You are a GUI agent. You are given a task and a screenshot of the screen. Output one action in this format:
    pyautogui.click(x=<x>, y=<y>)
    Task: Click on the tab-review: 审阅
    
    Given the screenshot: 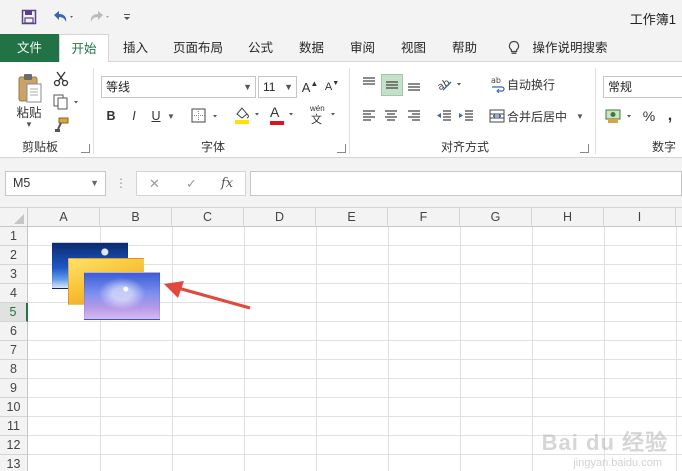 What is the action you would take?
    pyautogui.click(x=362, y=48)
    